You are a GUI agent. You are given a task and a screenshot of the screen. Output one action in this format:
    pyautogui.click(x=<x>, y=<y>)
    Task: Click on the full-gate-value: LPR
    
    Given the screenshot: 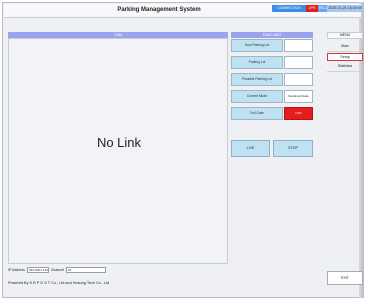 What is the action you would take?
    pyautogui.click(x=298, y=113)
    